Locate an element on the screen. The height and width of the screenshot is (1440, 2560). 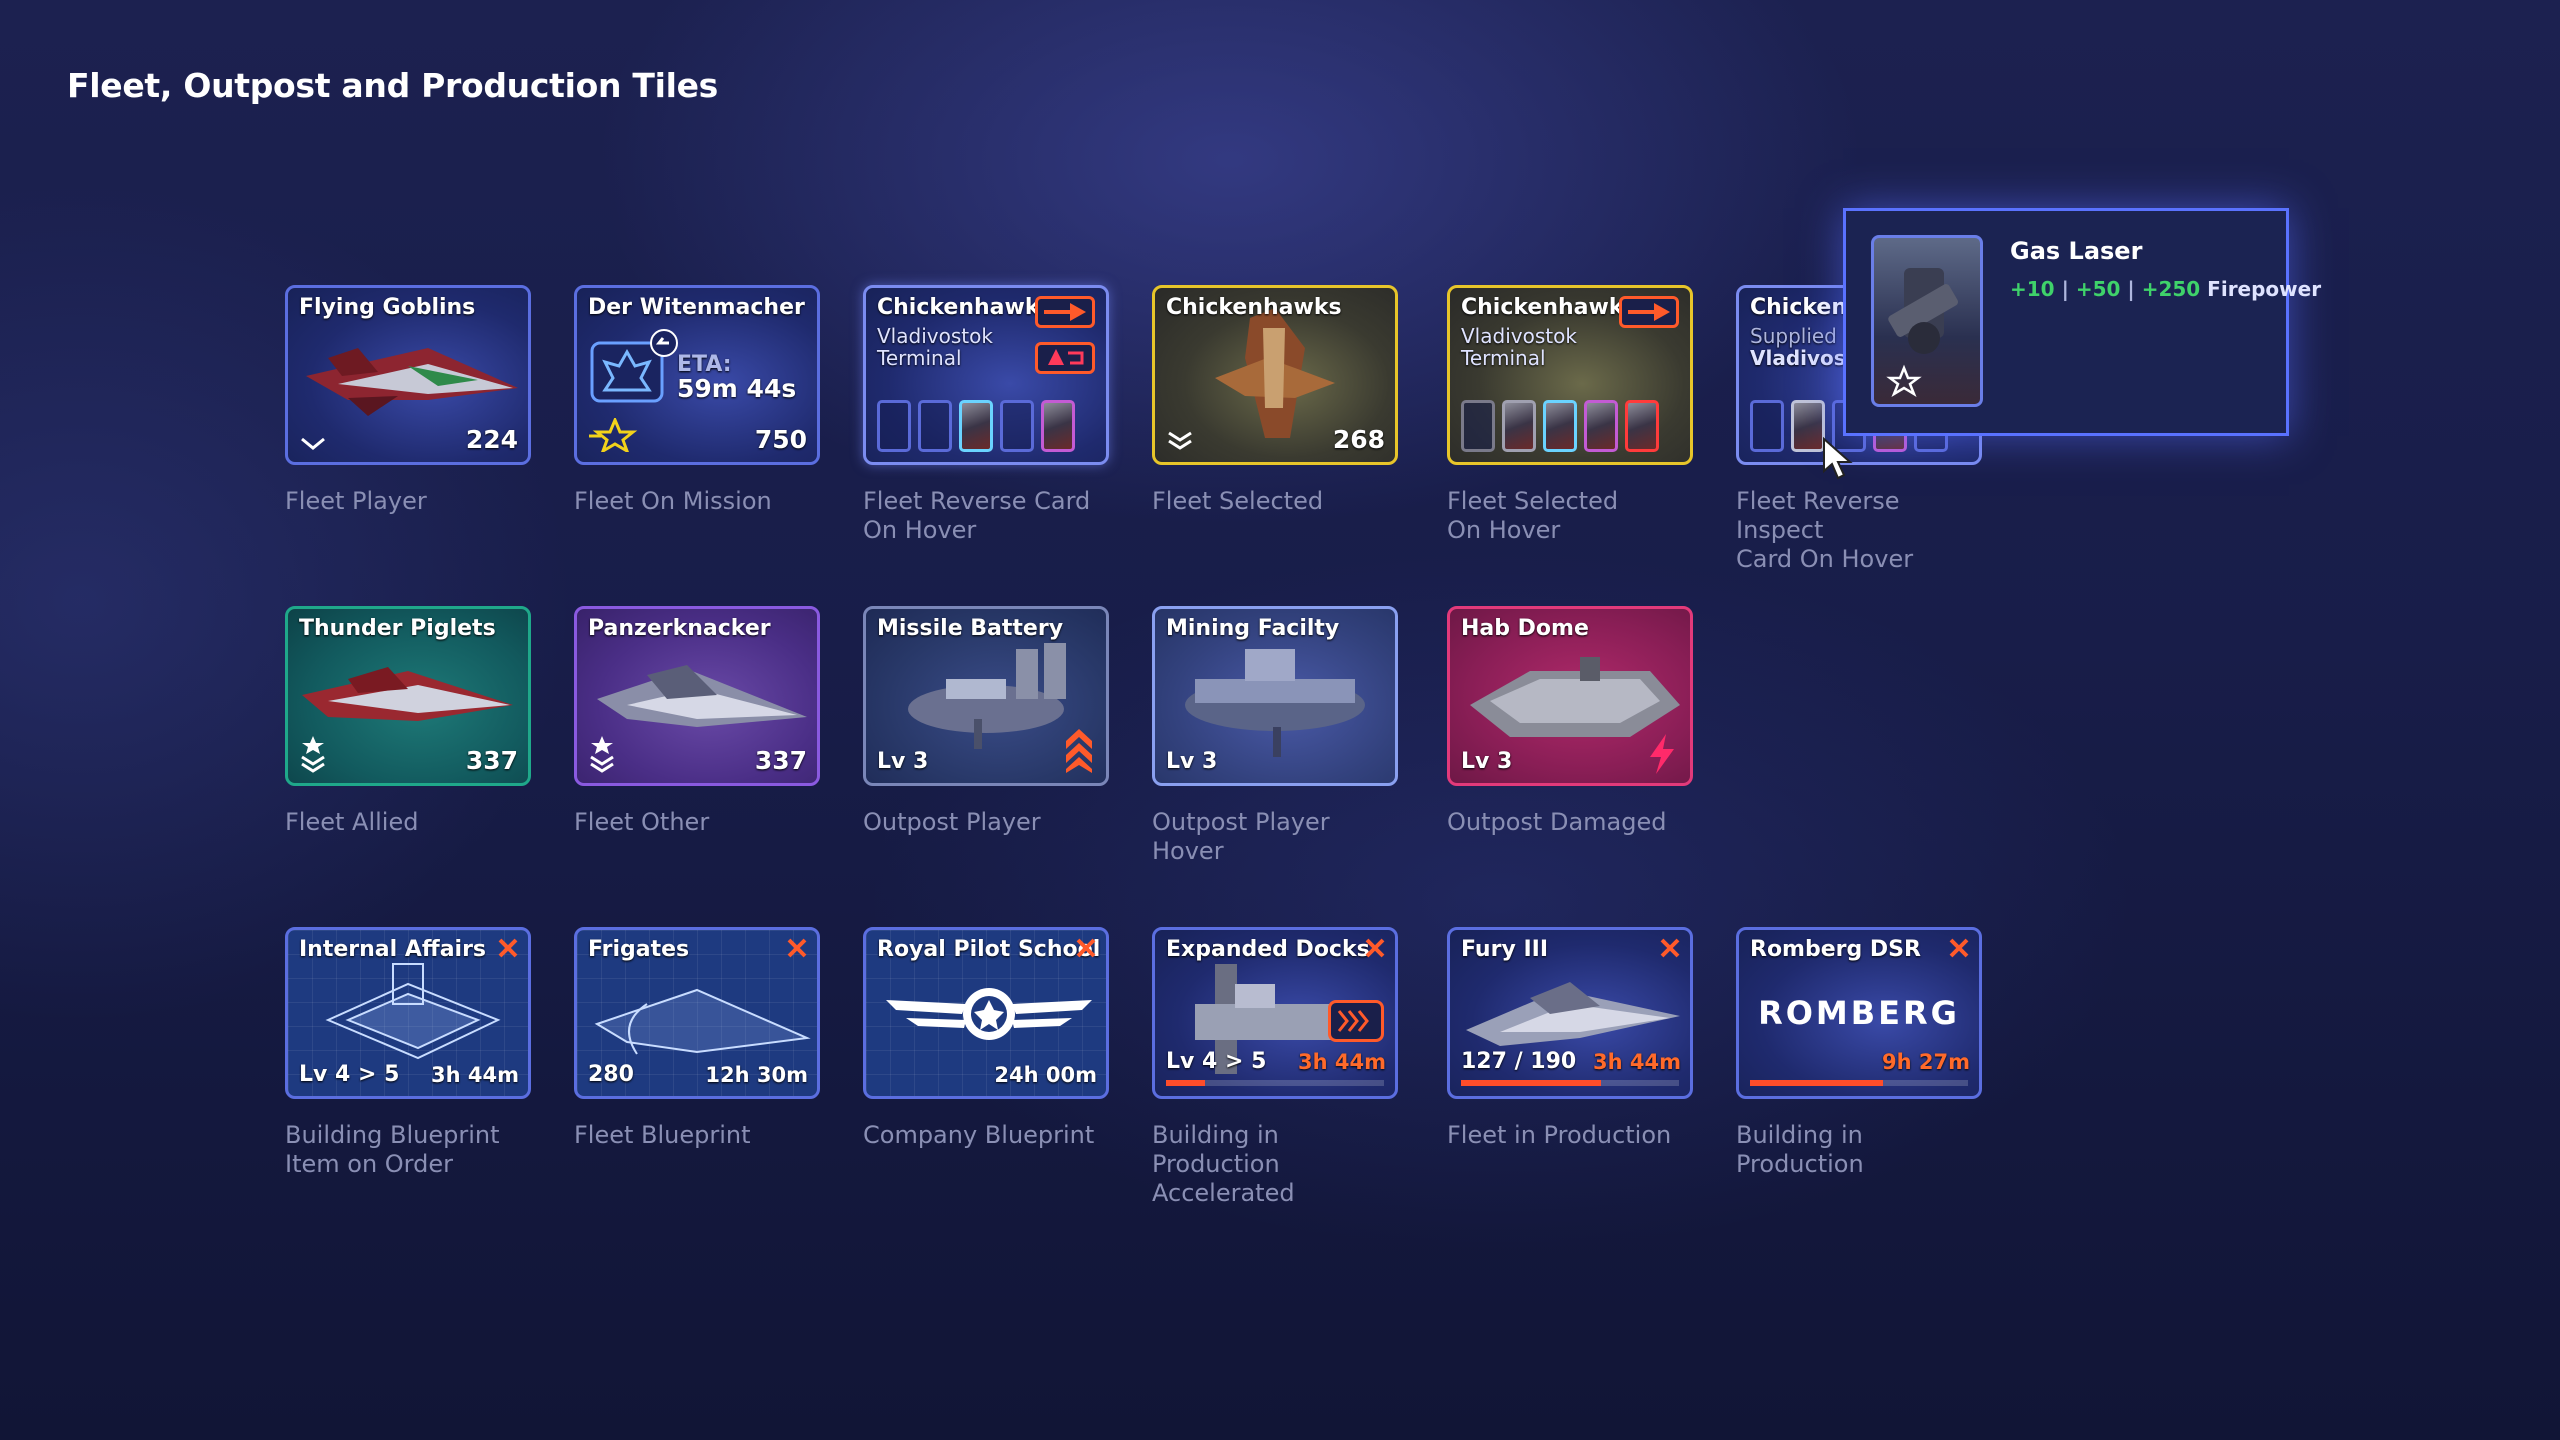
fleet-location-detail: Terminal is located at coordinates (1503, 358).